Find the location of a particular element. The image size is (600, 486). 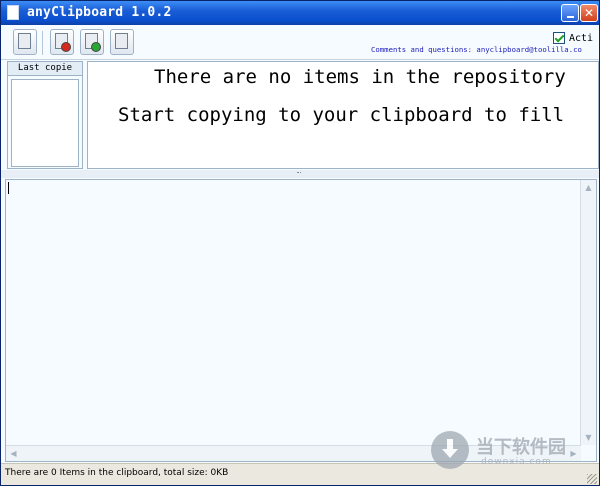

last-copied-panel: Last copie is located at coordinates (45, 115).